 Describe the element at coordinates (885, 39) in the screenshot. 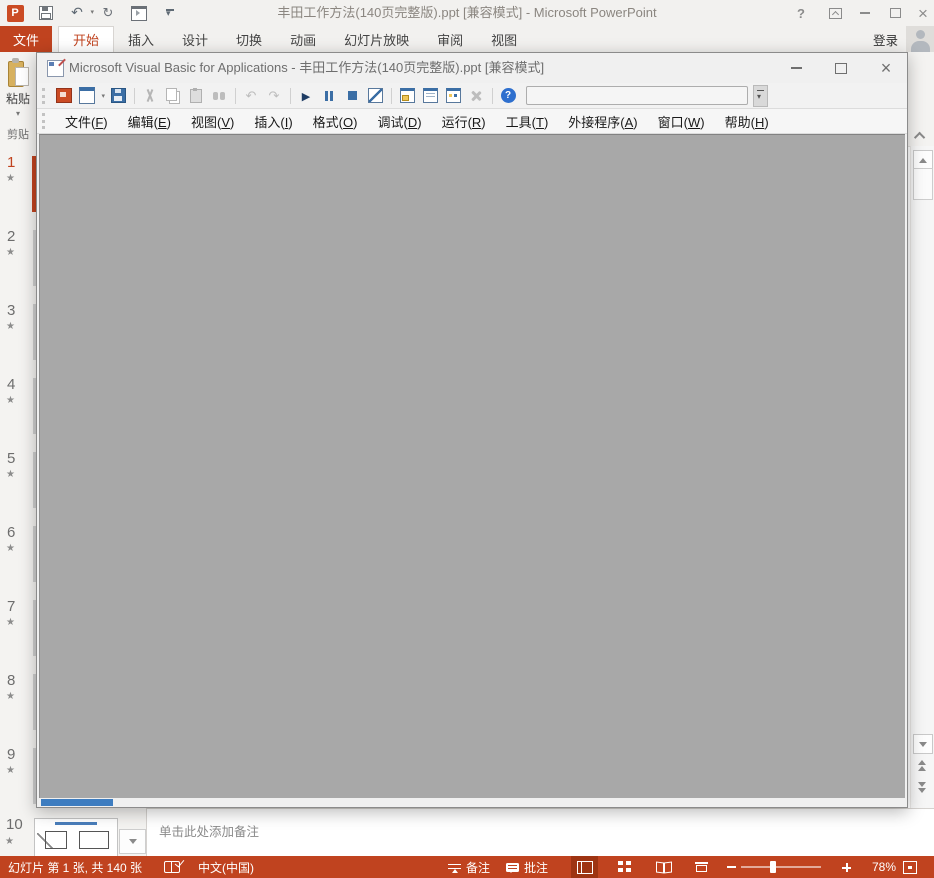

I see `sign-in-link: 登录` at that location.